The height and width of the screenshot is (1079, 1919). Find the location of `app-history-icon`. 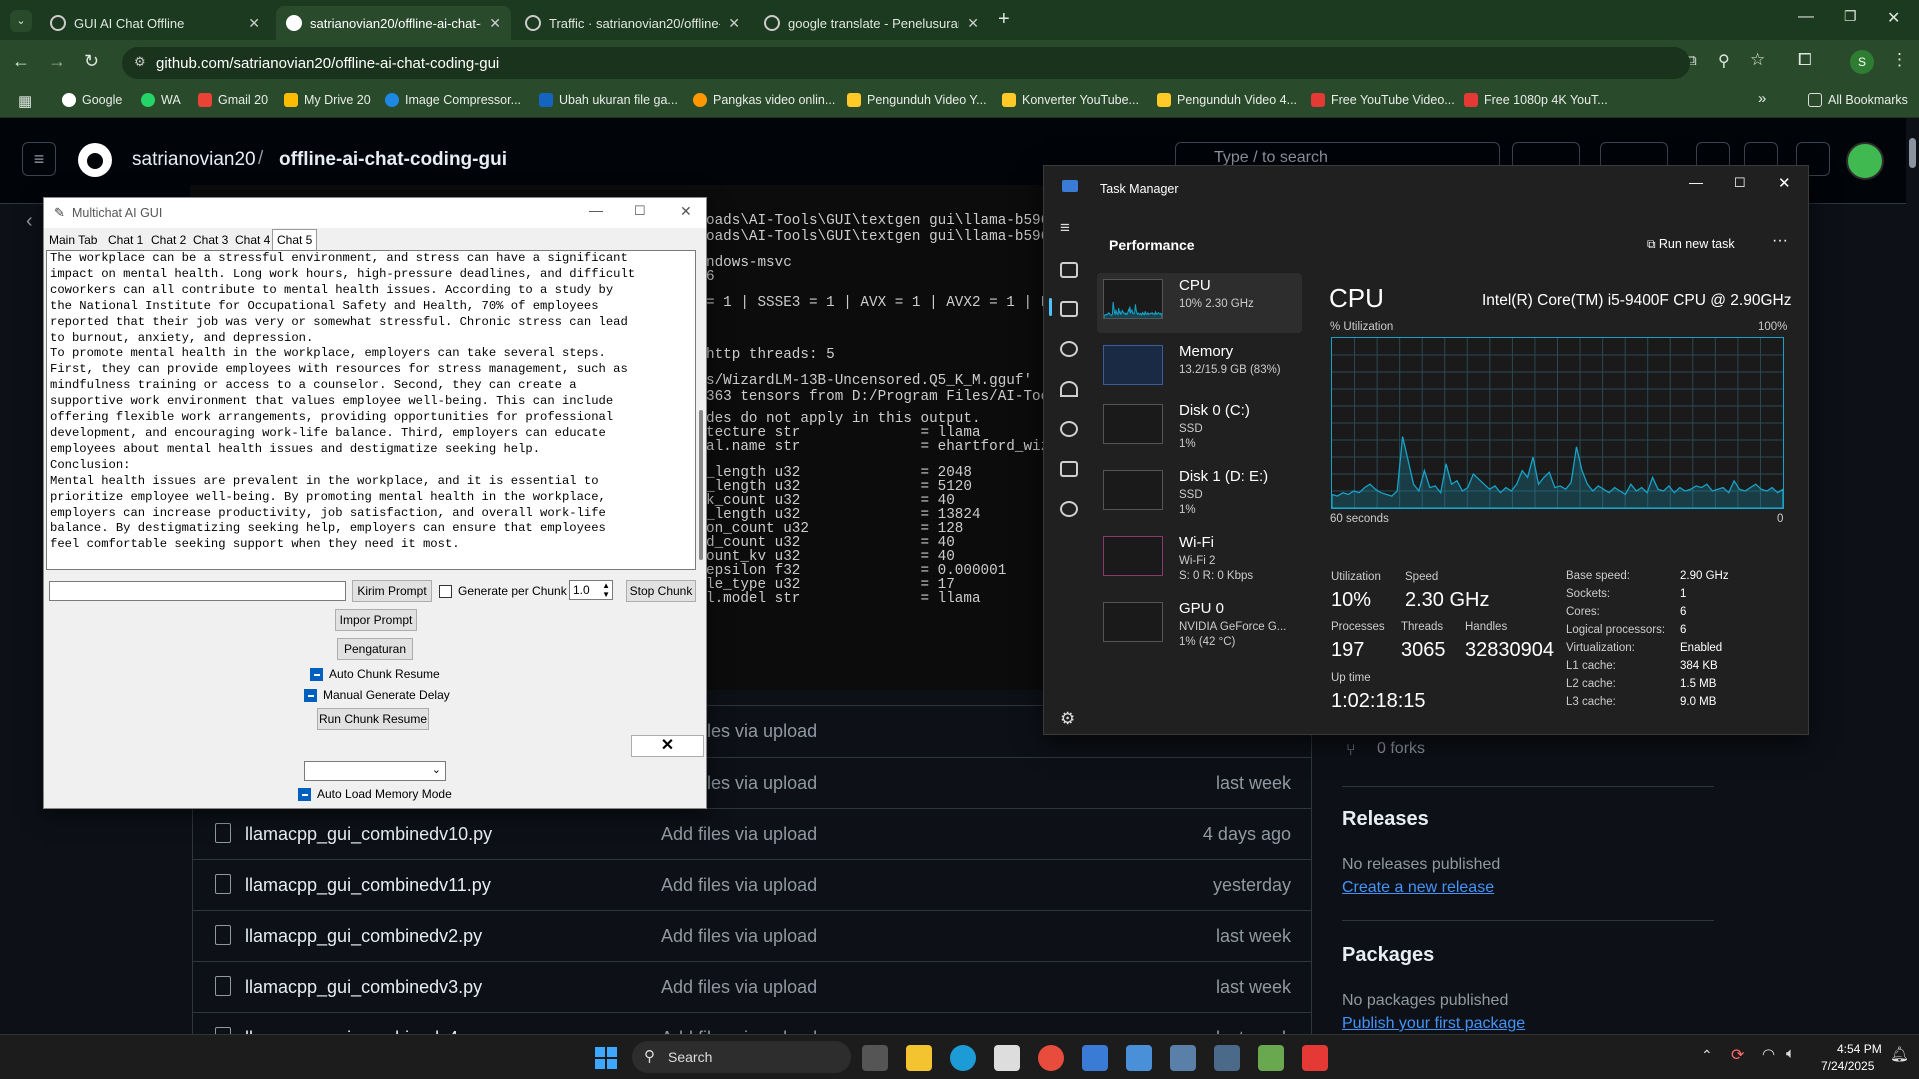

app-history-icon is located at coordinates (1069, 349).